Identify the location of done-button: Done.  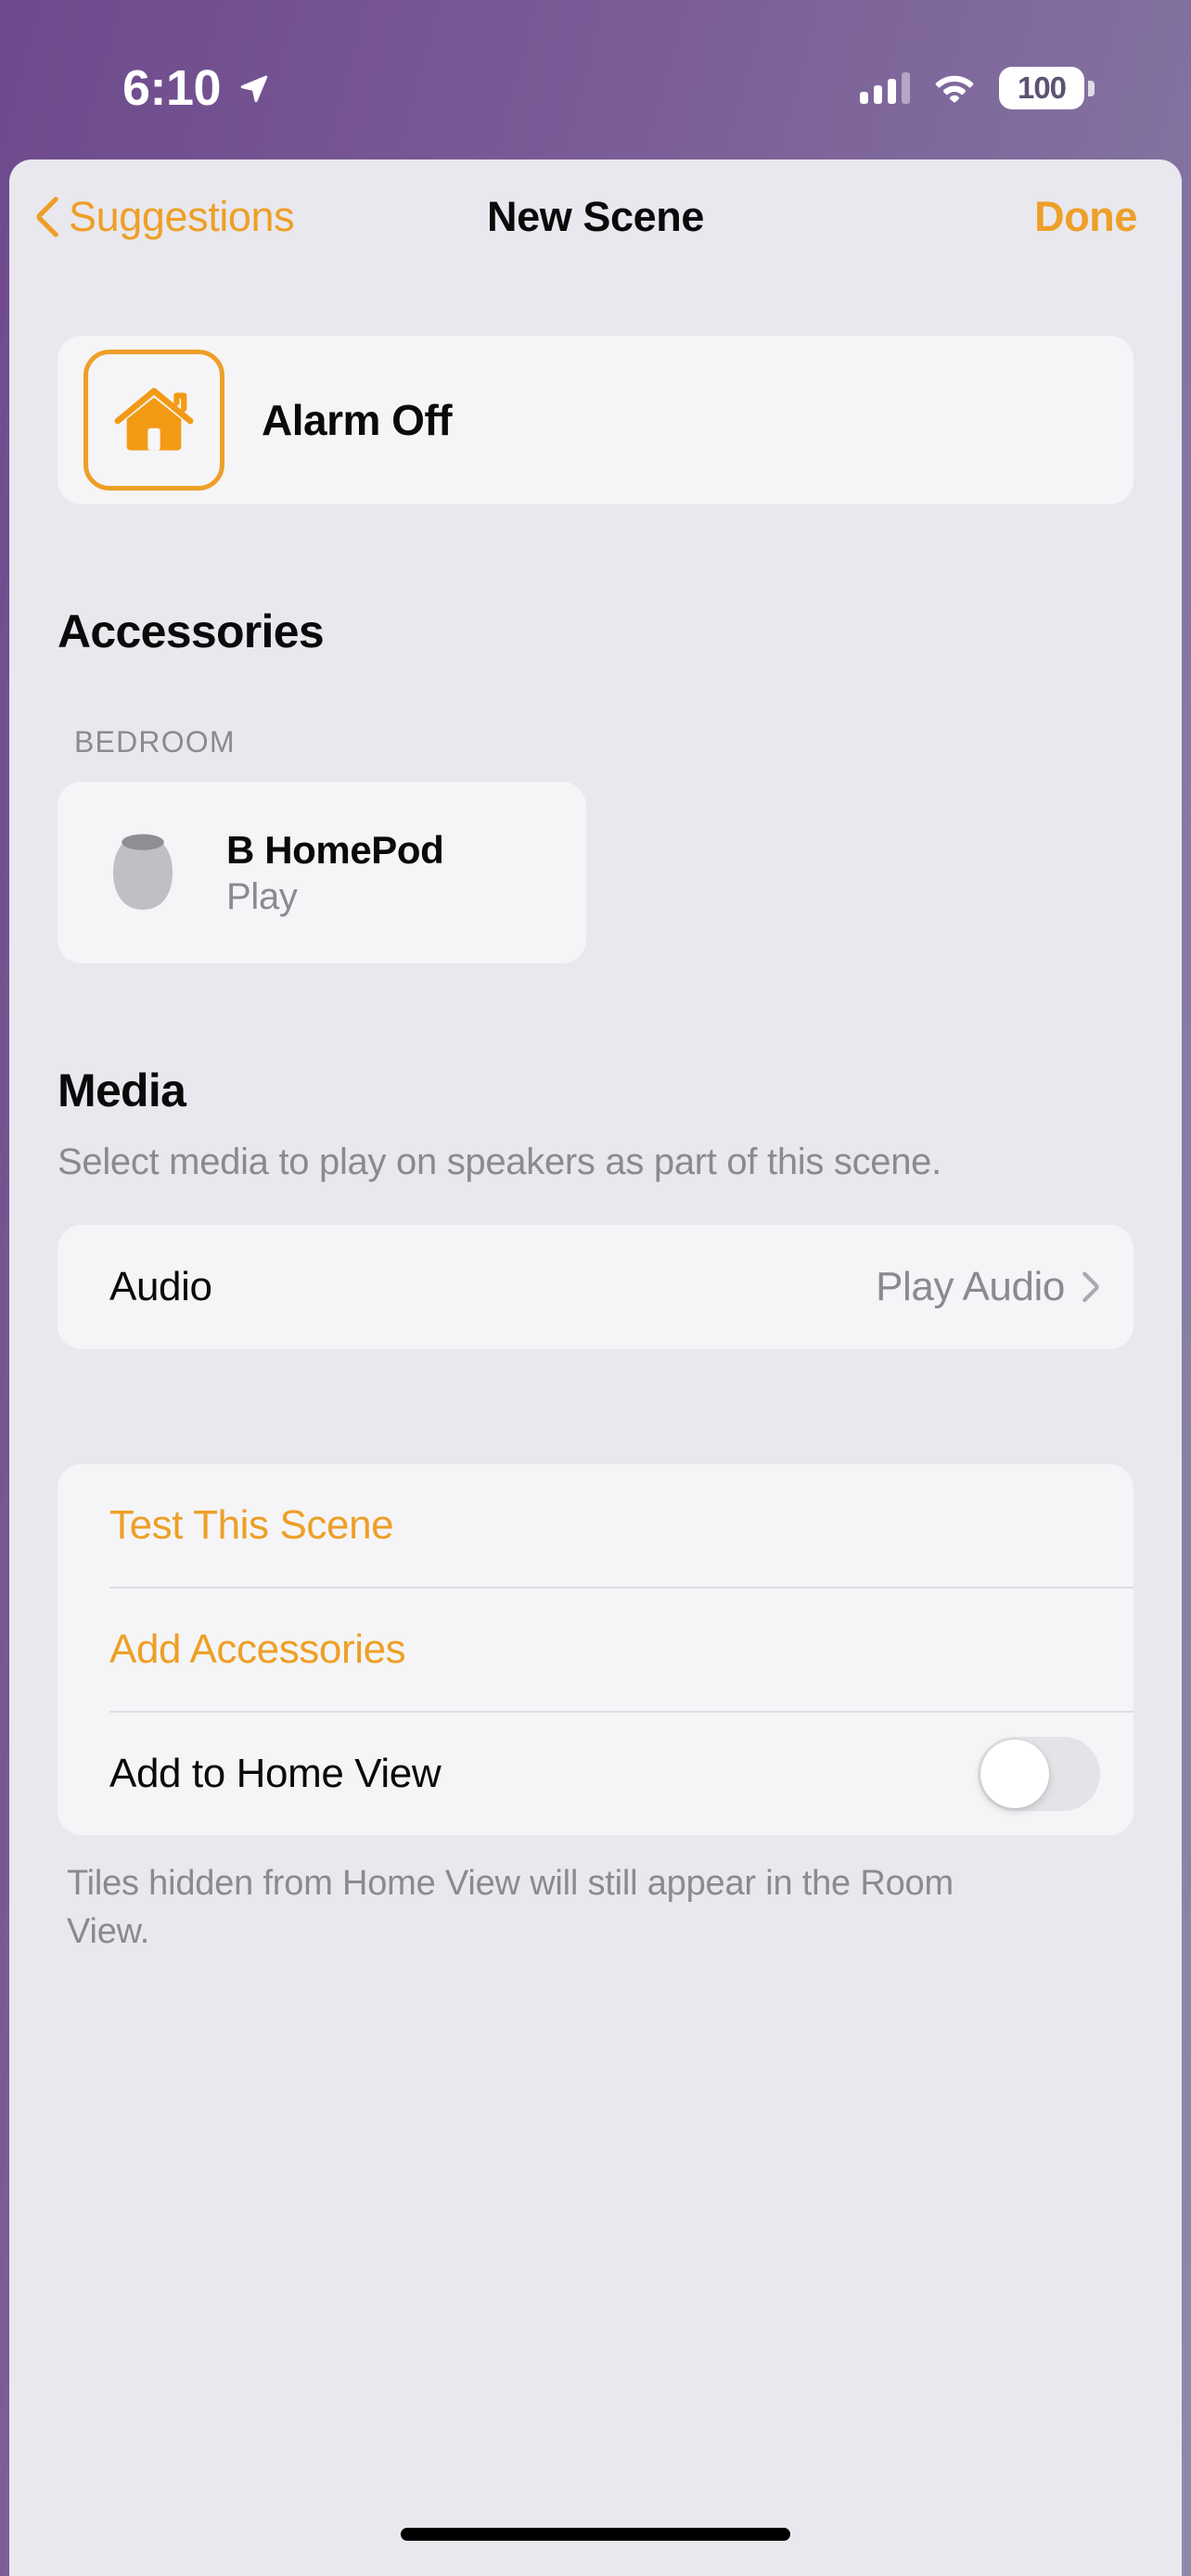
(1085, 217).